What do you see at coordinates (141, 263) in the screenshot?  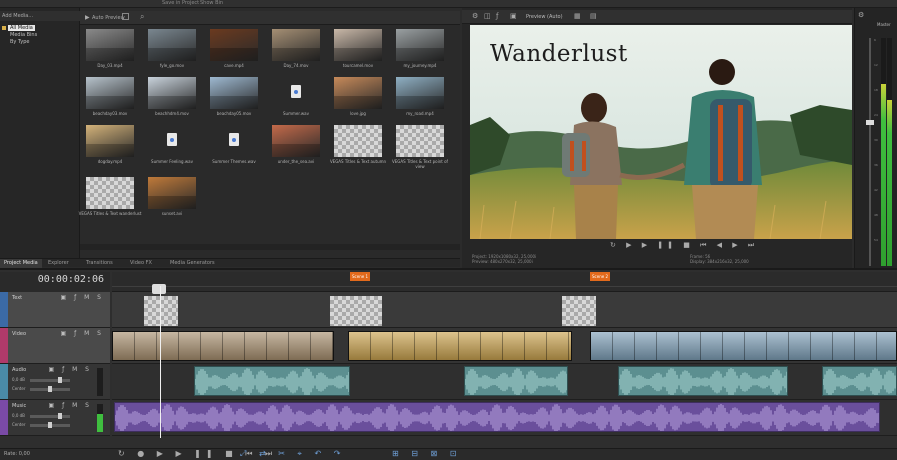 I see `tab-video-fx: Video FX` at bounding box center [141, 263].